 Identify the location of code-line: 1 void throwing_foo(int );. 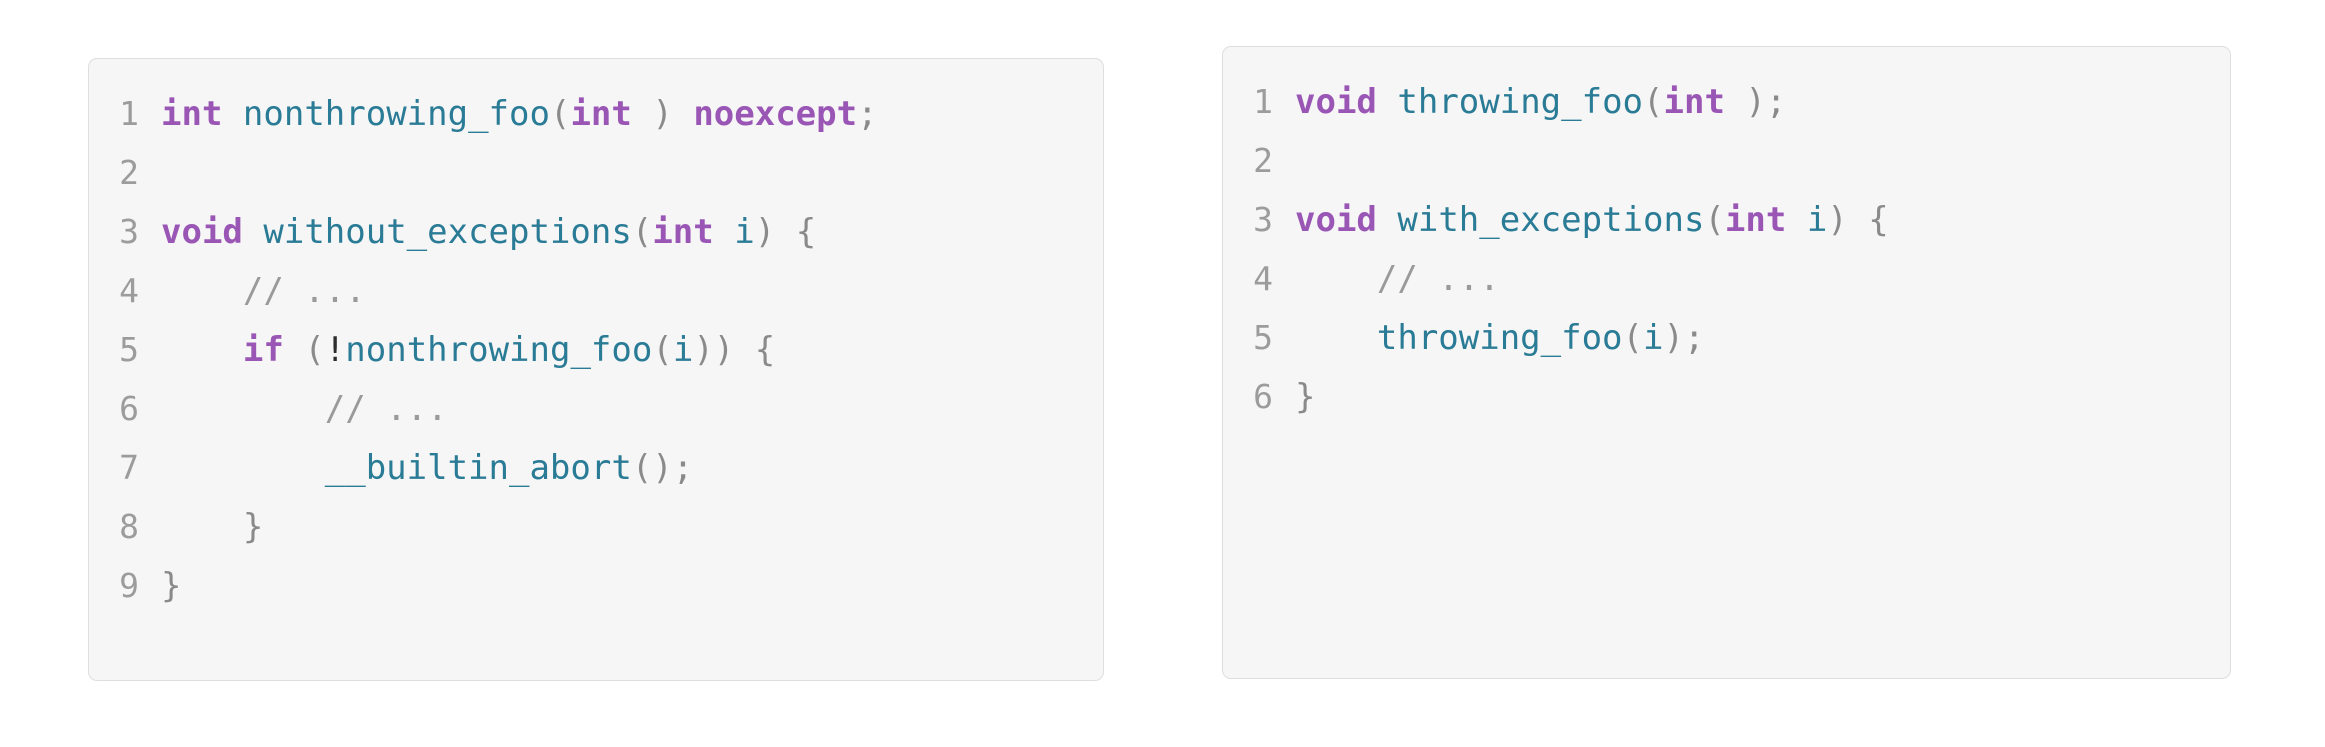
(1733, 101).